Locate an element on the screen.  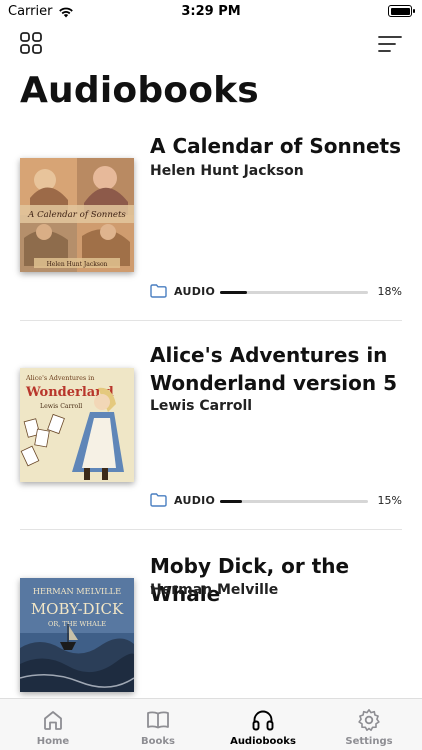
cover-art-calendar: A Calendar of Sonnets Helen Hunt Jackson is located at coordinates (77, 215).